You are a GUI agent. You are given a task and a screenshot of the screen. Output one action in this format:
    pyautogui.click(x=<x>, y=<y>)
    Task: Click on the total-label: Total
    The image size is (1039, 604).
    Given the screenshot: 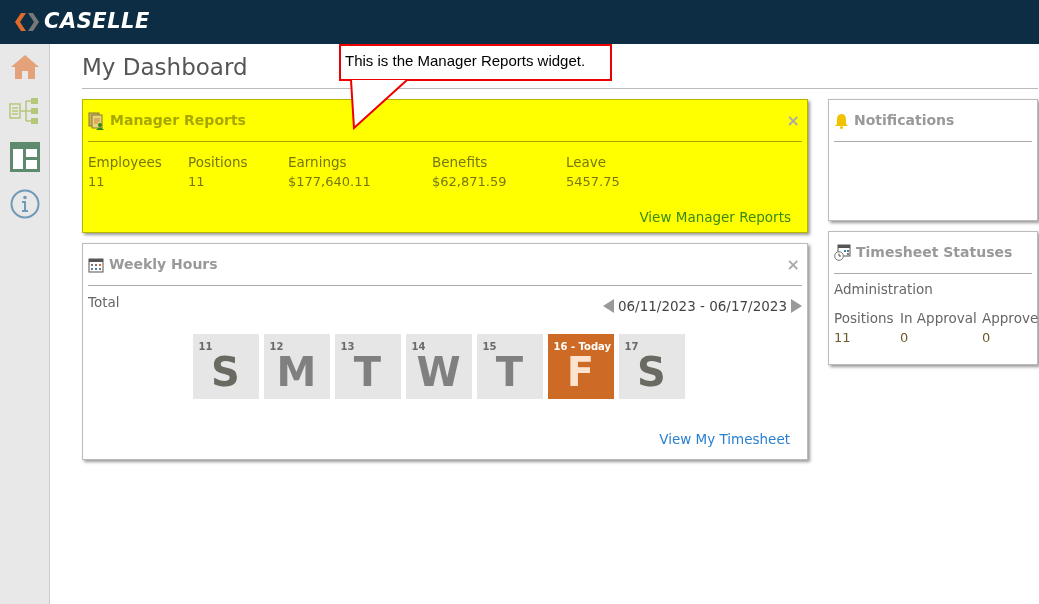 What is the action you would take?
    pyautogui.click(x=104, y=302)
    